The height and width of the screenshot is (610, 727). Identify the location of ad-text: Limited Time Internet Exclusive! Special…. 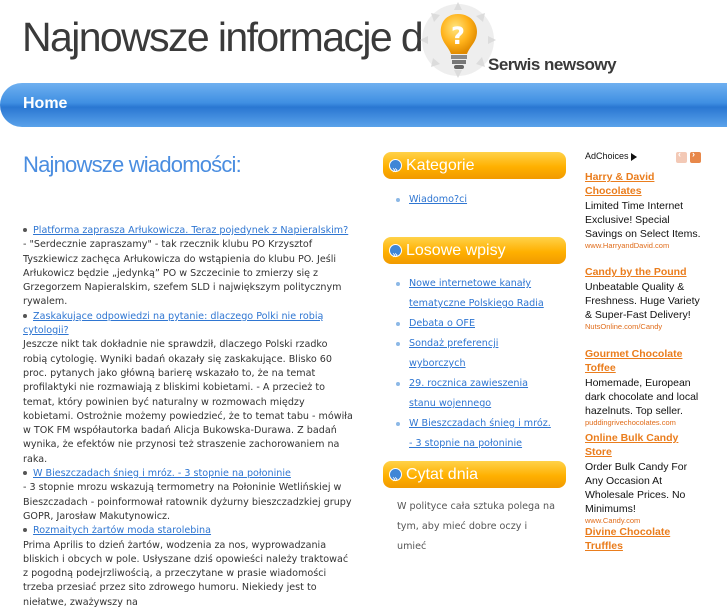
(643, 220).